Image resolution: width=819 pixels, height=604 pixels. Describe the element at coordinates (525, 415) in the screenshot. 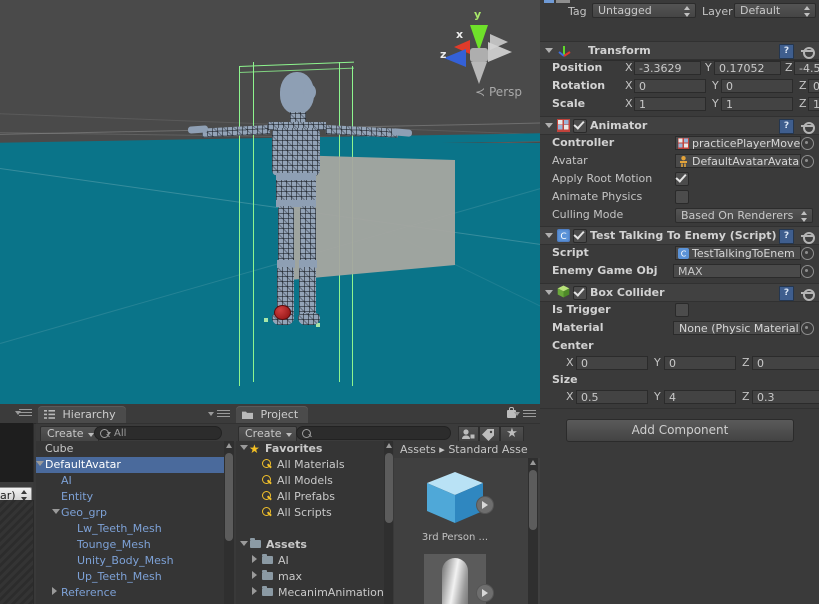

I see `project-panel-menu-icon` at that location.